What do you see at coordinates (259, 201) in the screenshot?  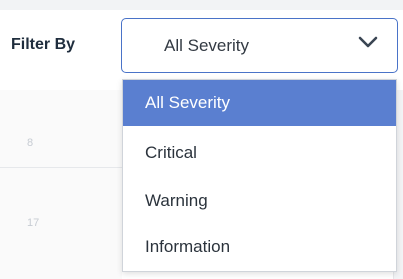 I see `option-warning: Warning` at bounding box center [259, 201].